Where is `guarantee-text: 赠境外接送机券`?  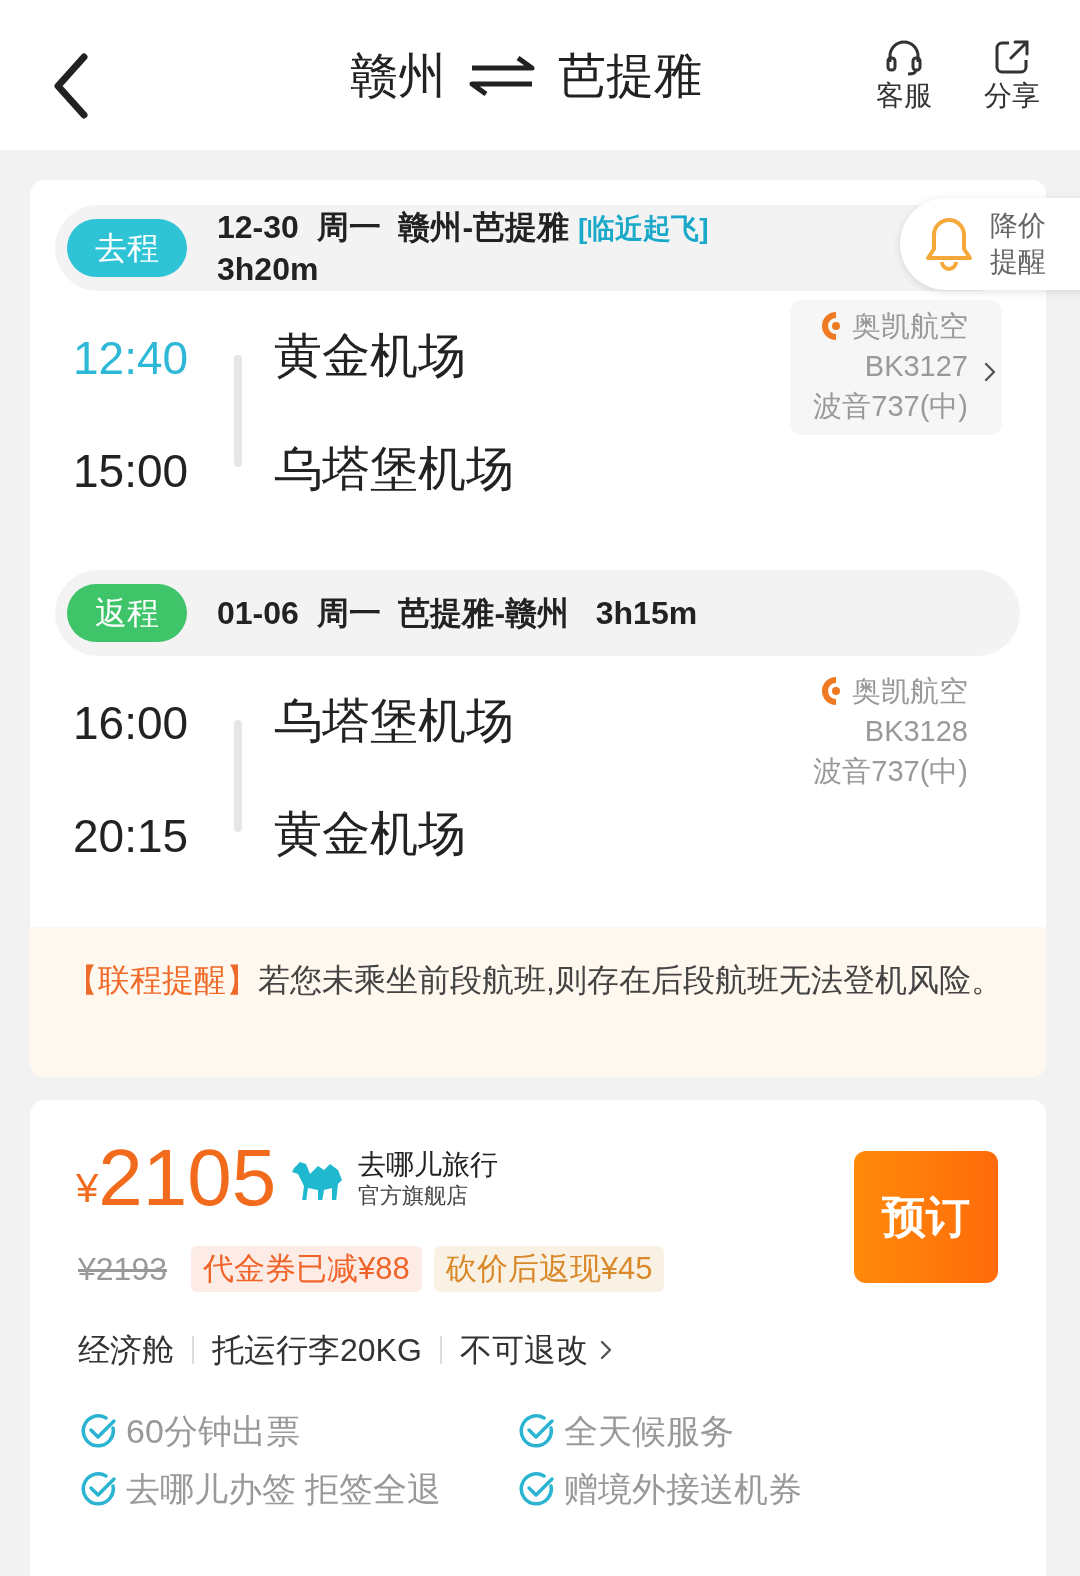
guarantee-text: 赠境外接送机券 is located at coordinates (683, 1489).